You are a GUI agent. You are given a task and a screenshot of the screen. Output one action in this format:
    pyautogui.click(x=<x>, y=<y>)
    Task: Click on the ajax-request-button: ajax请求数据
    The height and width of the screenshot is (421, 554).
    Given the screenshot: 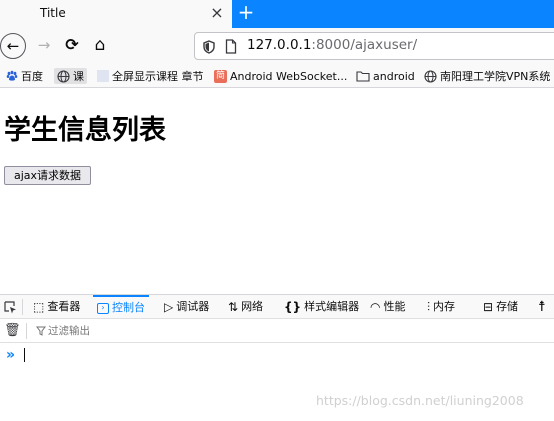 What is the action you would take?
    pyautogui.click(x=47, y=175)
    